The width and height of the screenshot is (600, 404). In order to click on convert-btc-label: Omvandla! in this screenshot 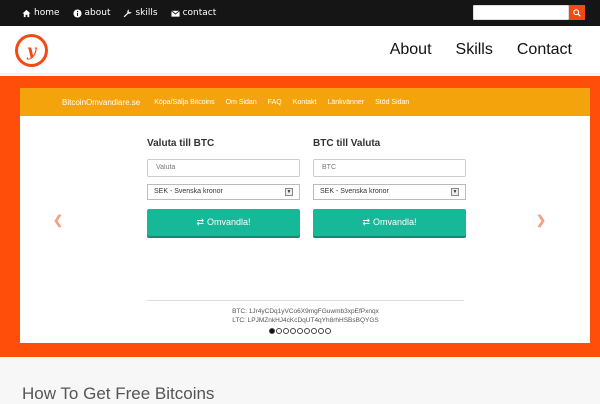, I will do `click(395, 222)`.